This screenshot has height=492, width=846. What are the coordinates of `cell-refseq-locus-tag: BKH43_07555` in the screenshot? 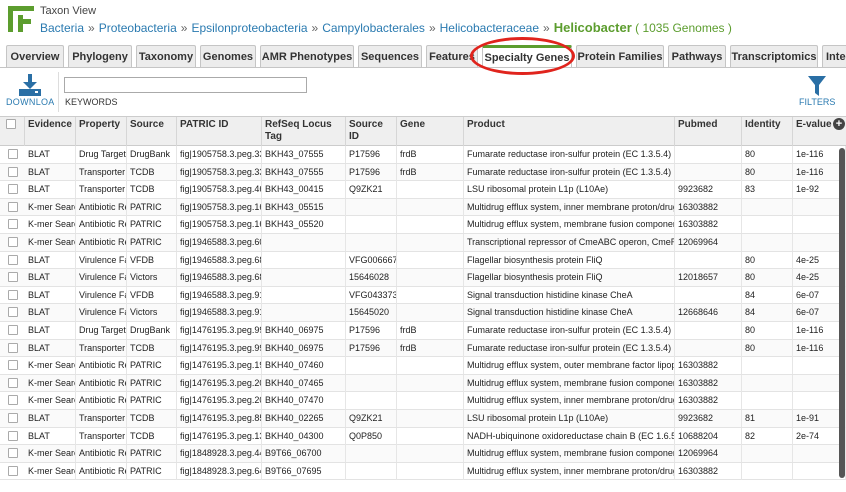 It's located at (304, 172).